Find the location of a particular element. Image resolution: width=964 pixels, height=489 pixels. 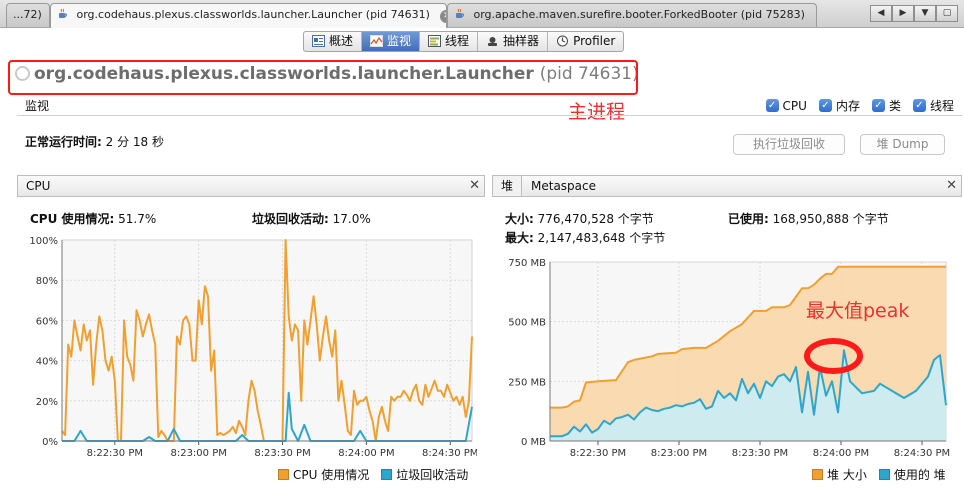

cpu-panel-header: CPU ✕ is located at coordinates (251, 186).